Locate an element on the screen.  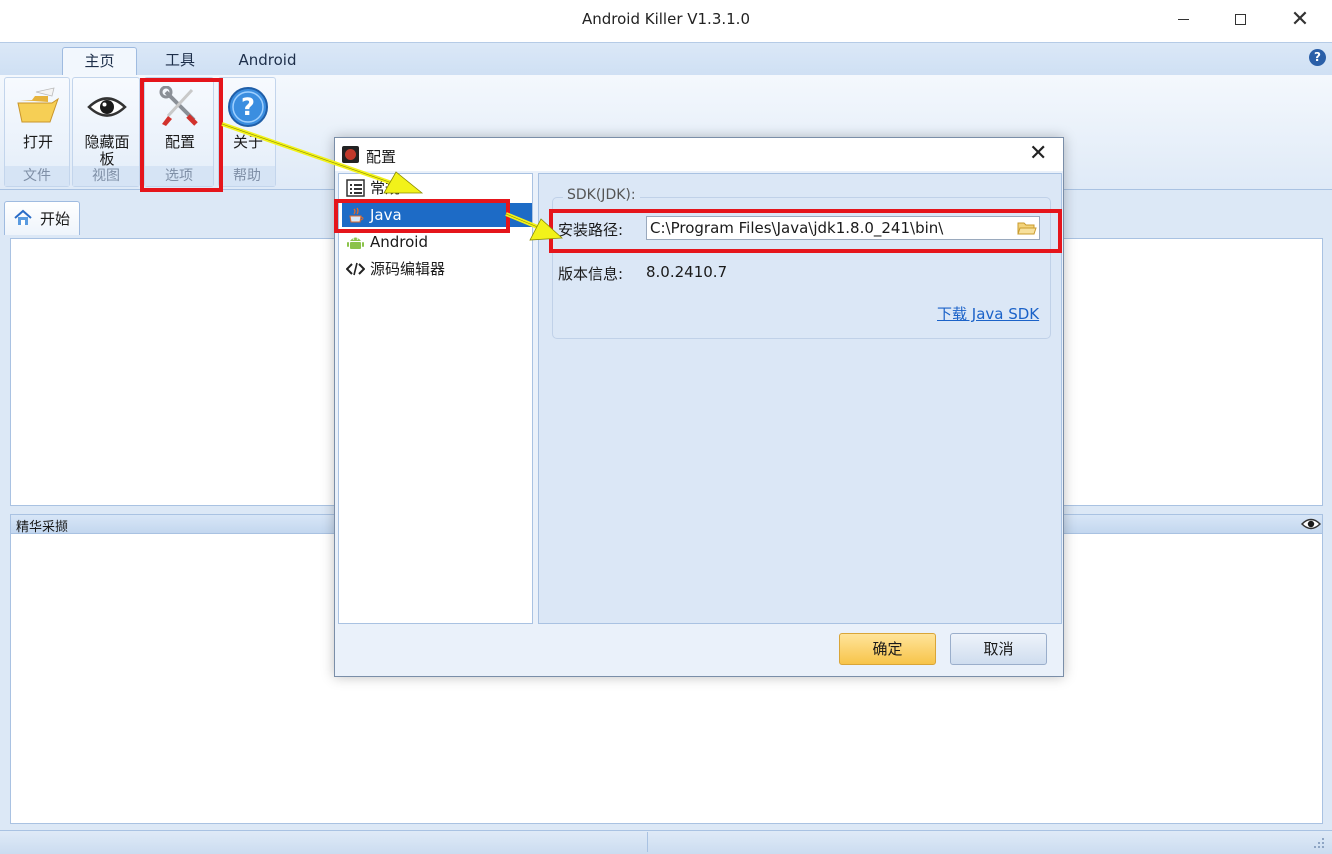
help-icon: ? is located at coordinates (248, 107).